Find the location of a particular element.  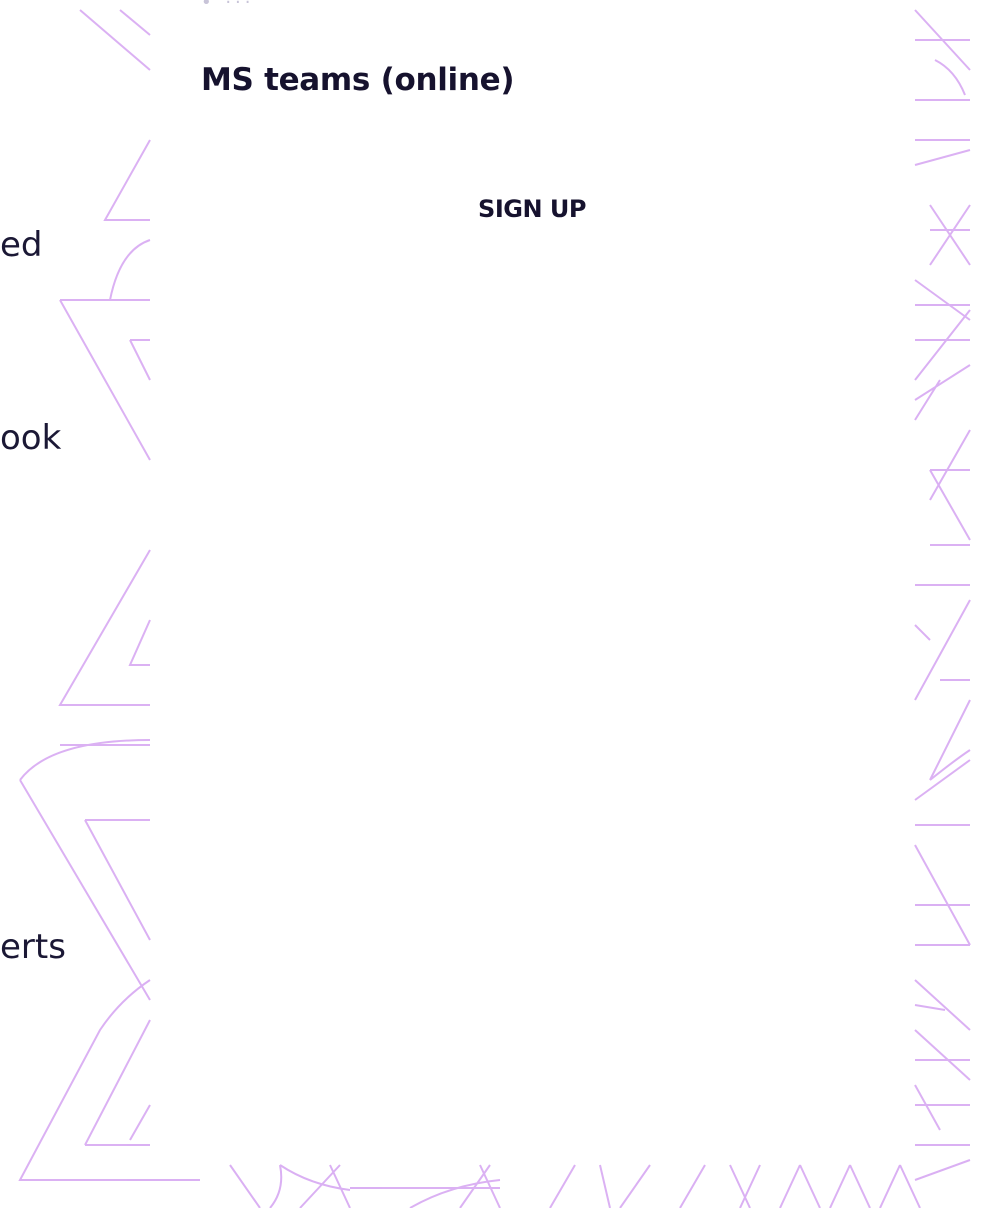

cutoff-top-text: • ··· is located at coordinates (228, 6).